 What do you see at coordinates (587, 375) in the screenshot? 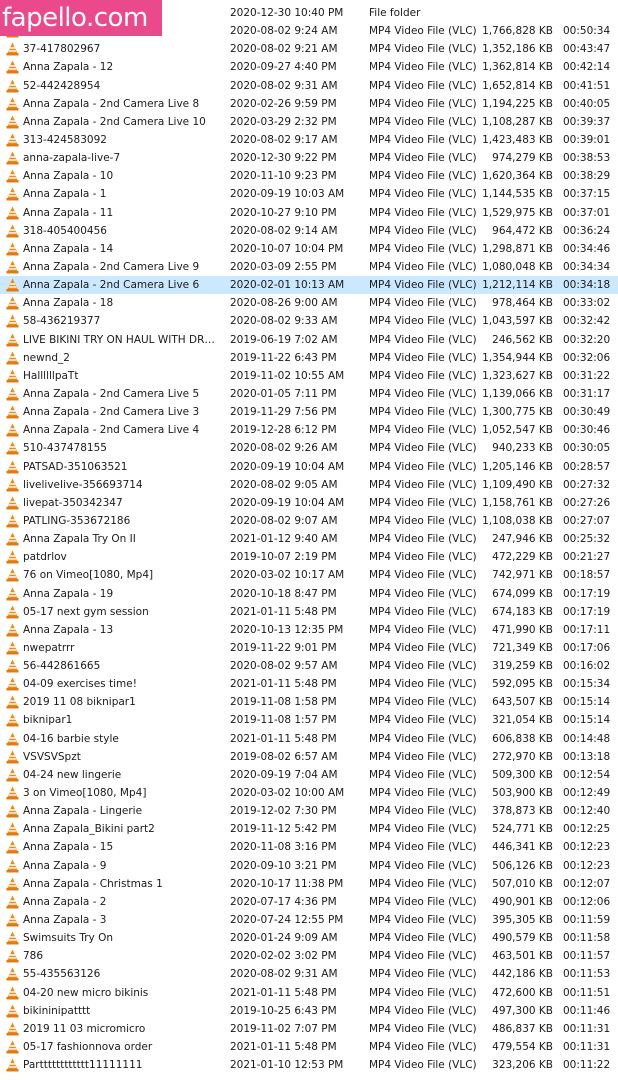
I see `file-length: 00:31:22` at bounding box center [587, 375].